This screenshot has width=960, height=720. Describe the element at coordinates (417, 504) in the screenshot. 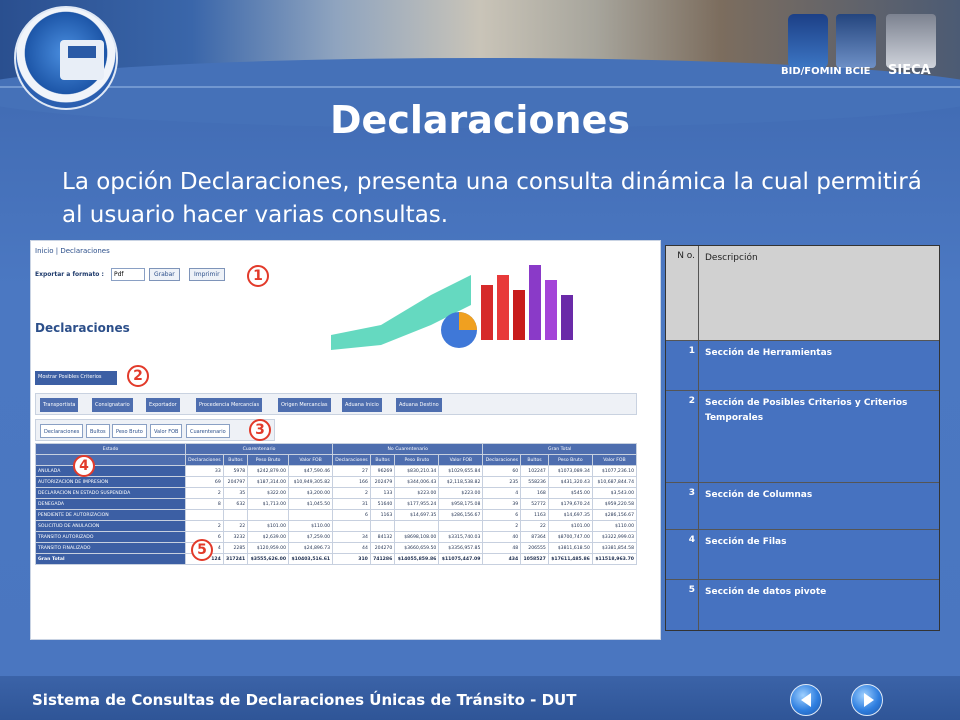

I see `pivot-cell: $177,955.24` at that location.